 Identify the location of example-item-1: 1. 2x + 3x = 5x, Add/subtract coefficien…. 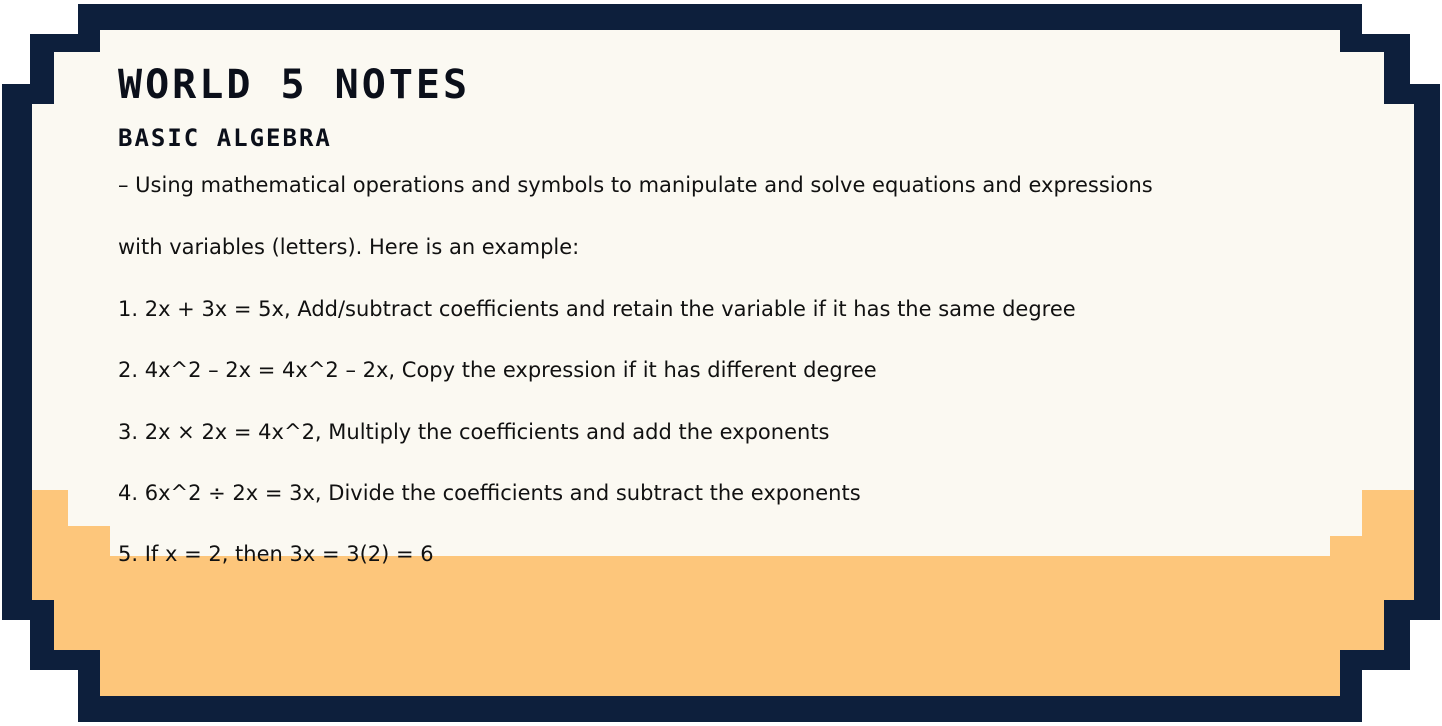
(597, 309).